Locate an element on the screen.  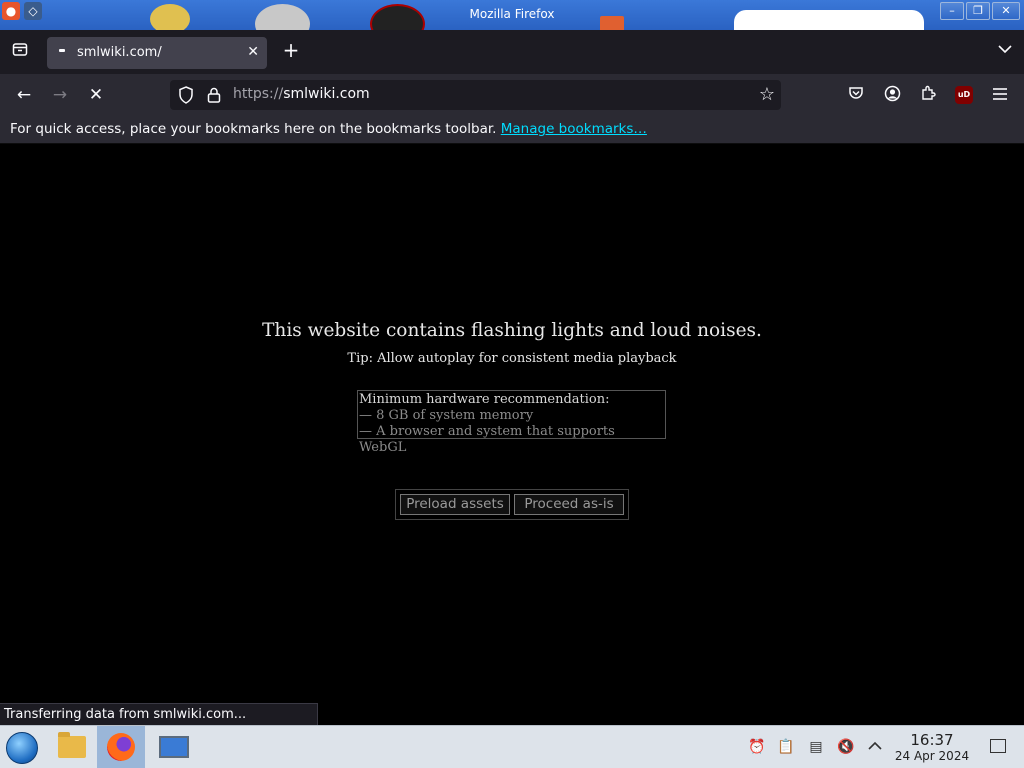
proceed-as-is-button: Proceed as-is is located at coordinates (569, 504).